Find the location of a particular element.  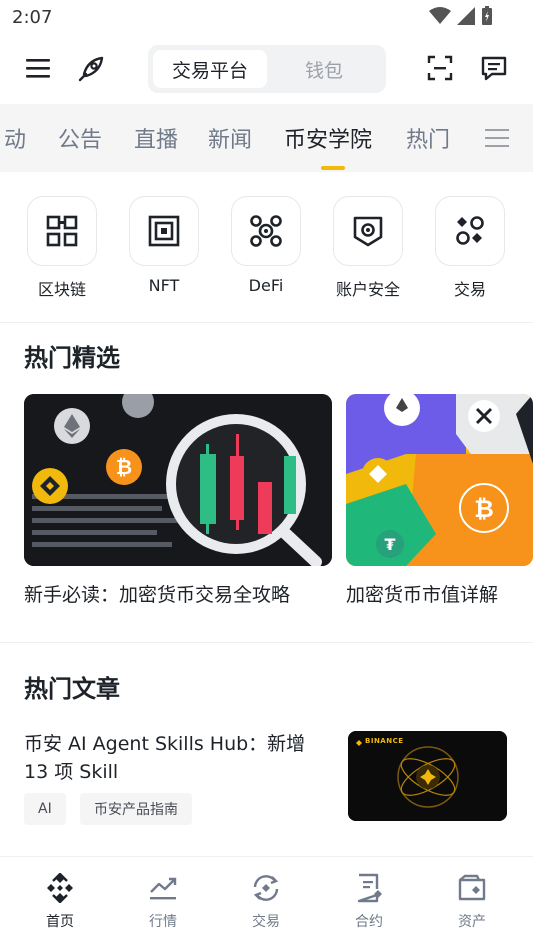

quick-links: 区块链 NFT DeFi 账户安全 交易 is located at coordinates (266, 251).